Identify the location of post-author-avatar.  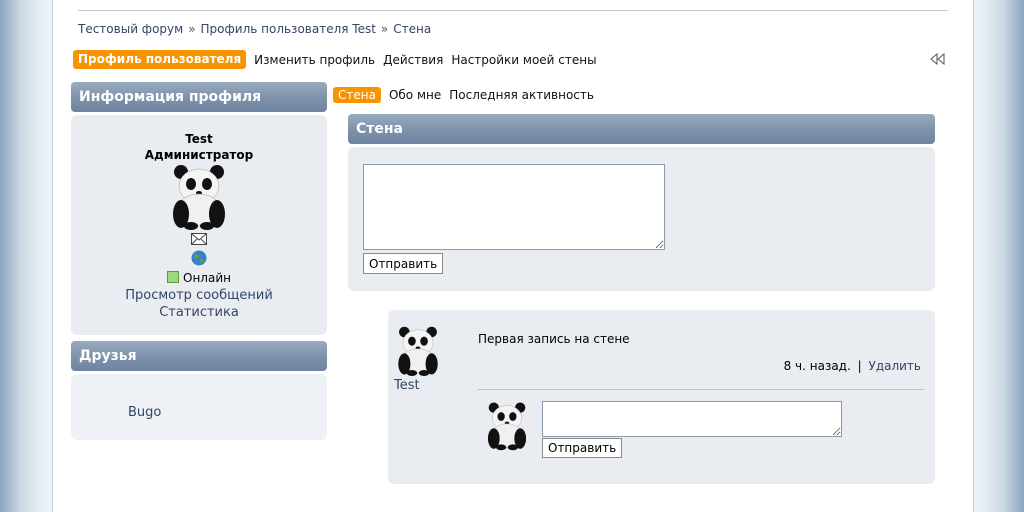
(418, 351).